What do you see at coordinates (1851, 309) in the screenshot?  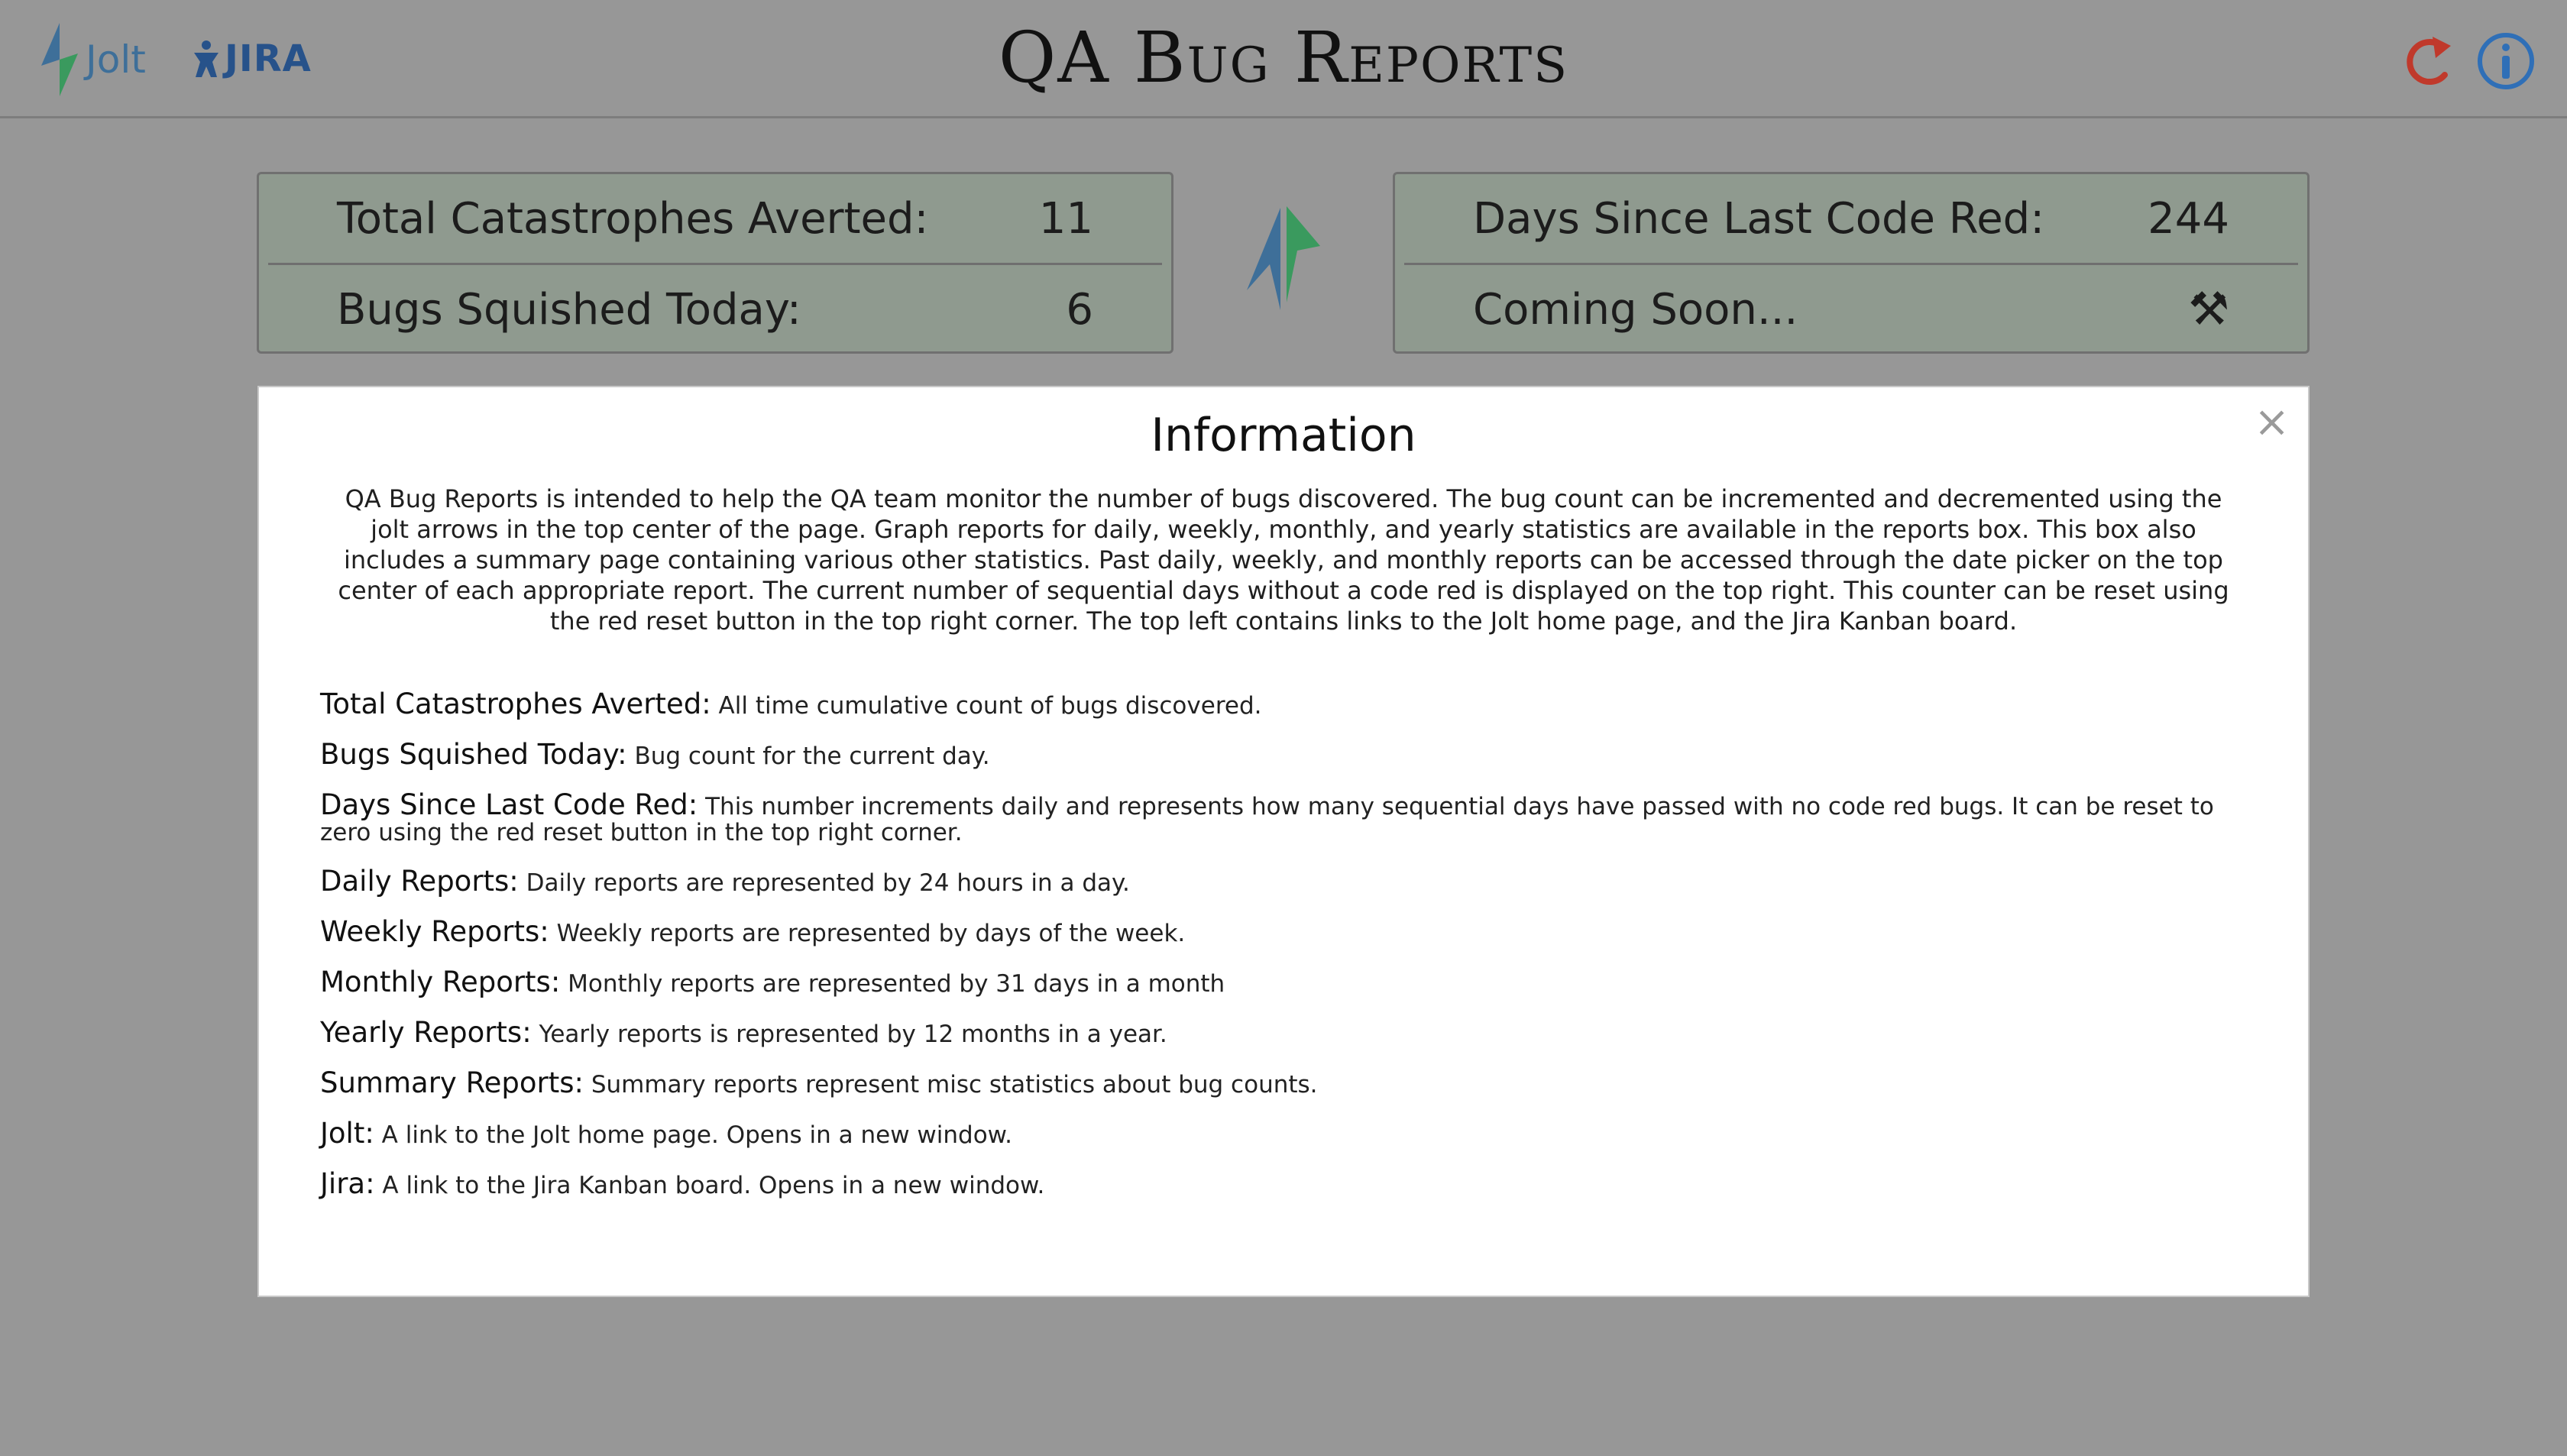 I see `coming-soon-row: Coming Soon... ⚒` at bounding box center [1851, 309].